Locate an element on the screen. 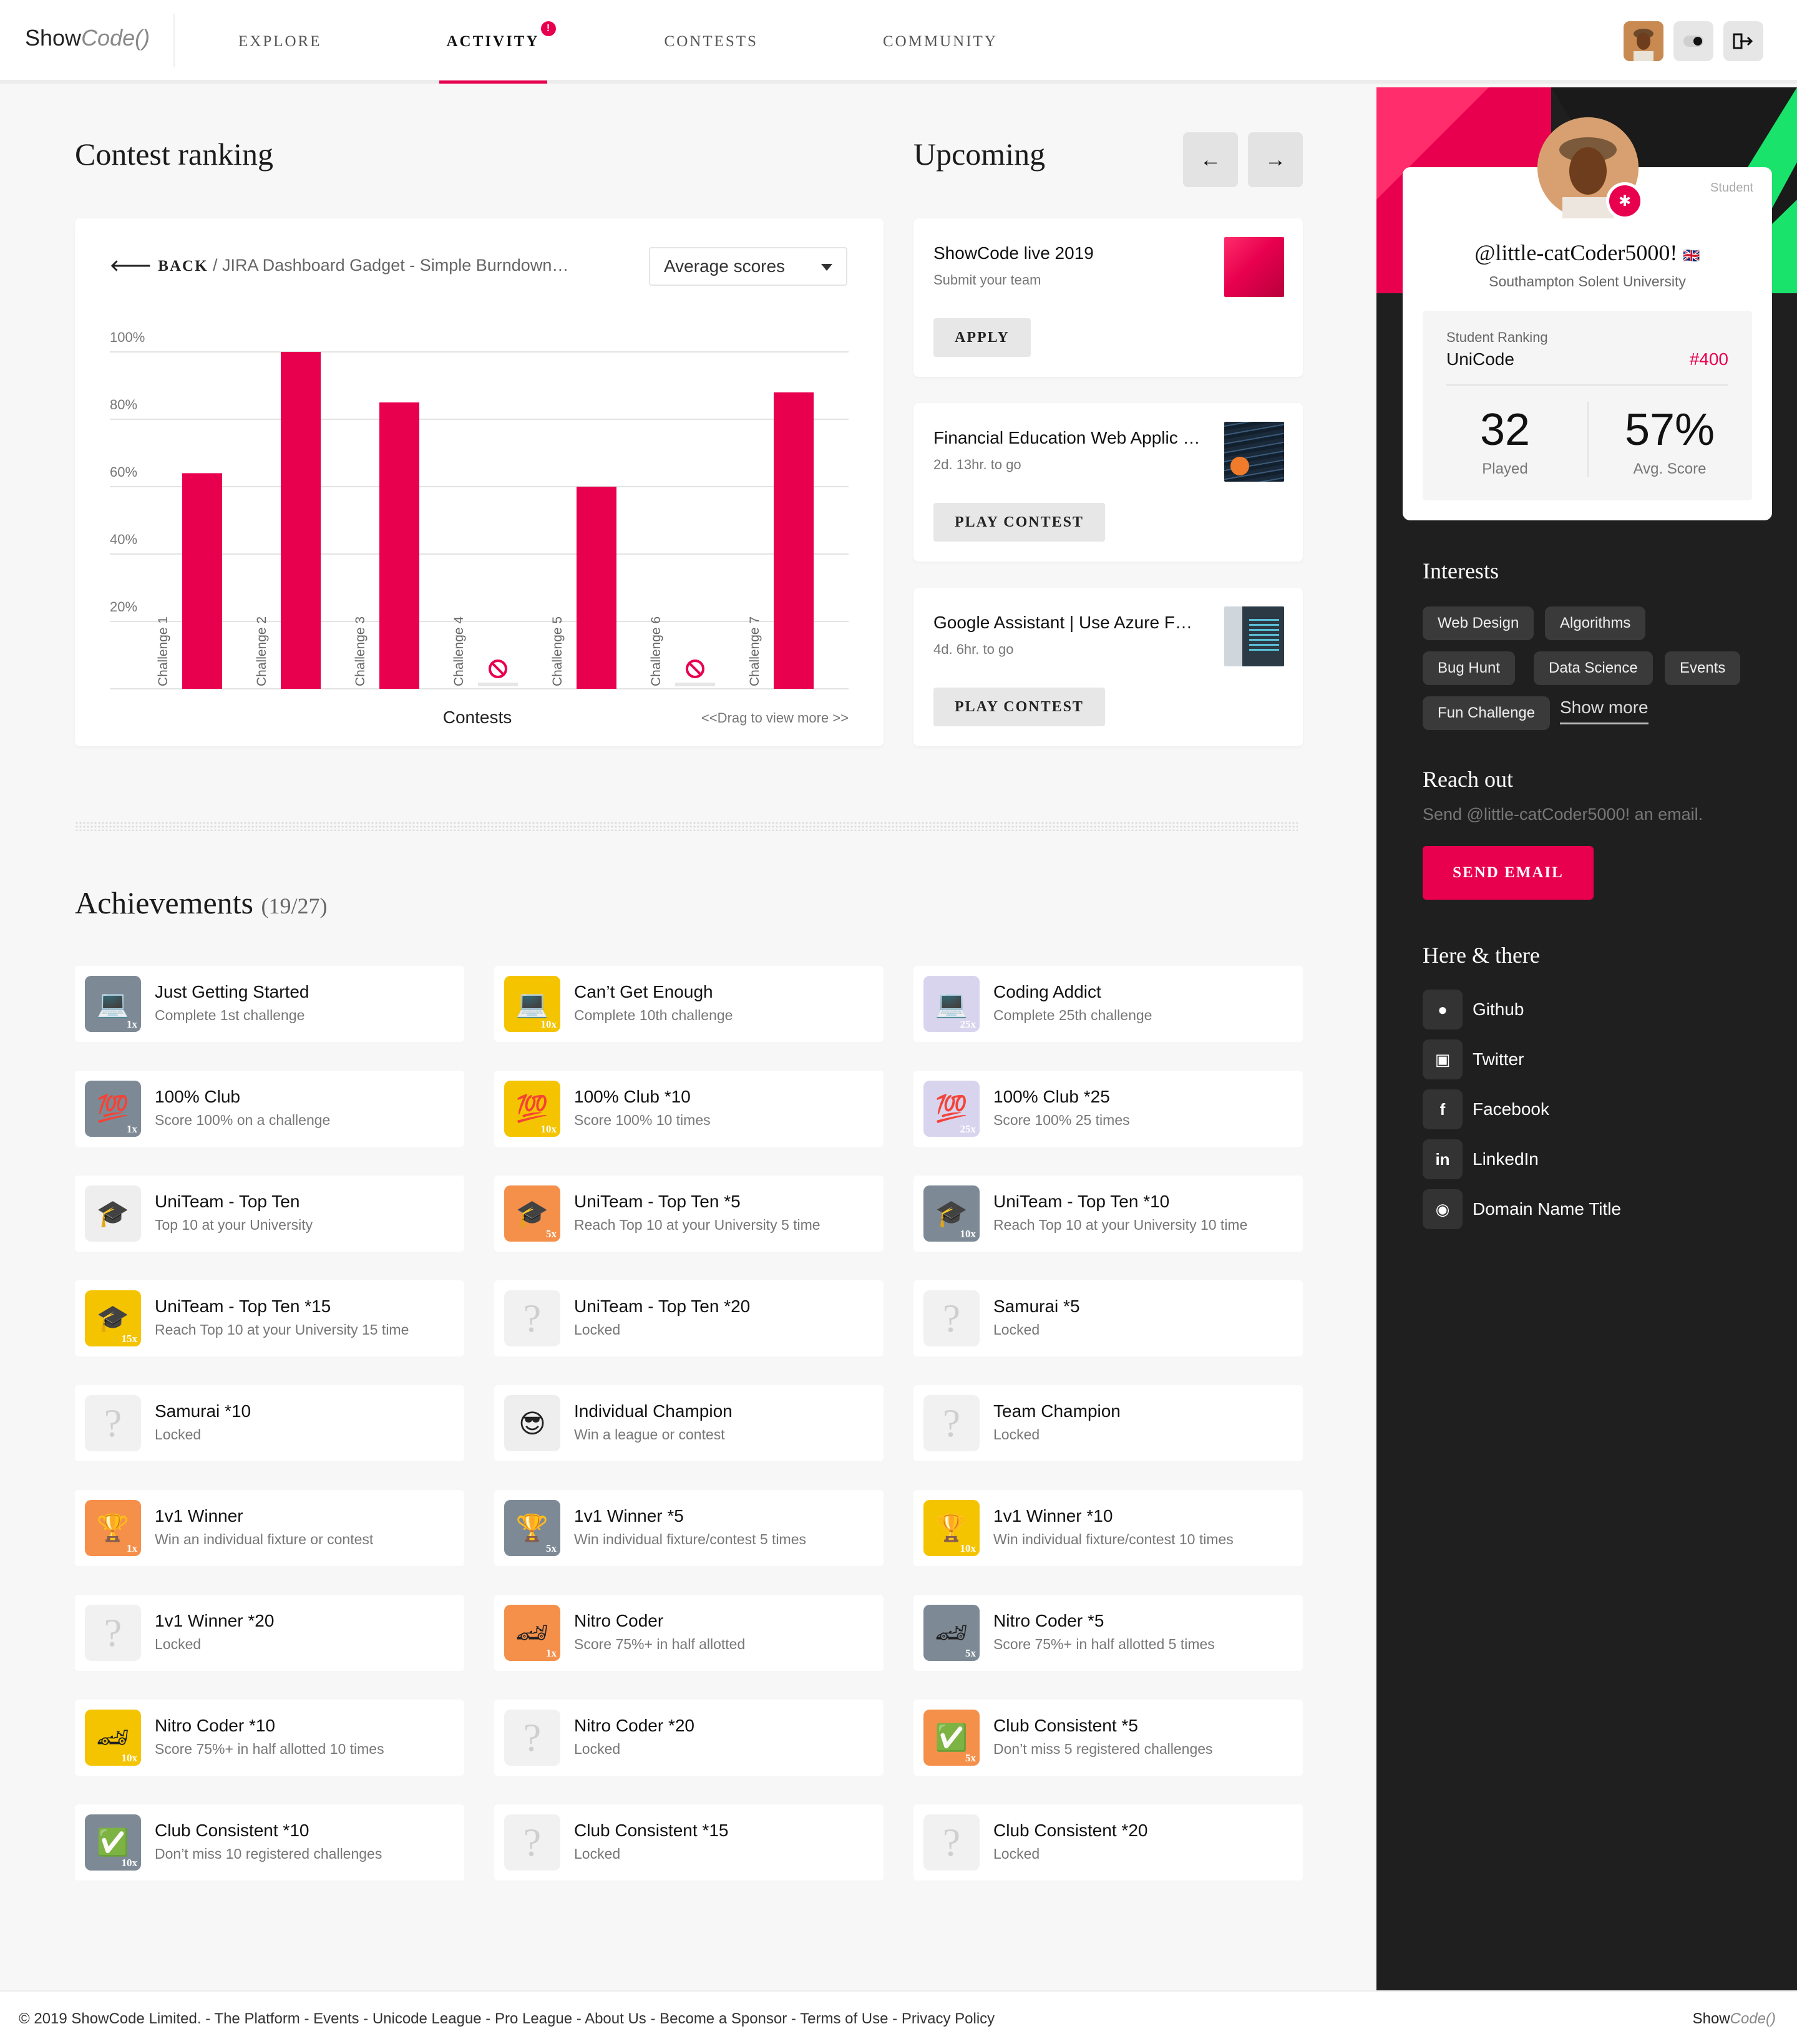  interest-chip: Events is located at coordinates (1703, 668).